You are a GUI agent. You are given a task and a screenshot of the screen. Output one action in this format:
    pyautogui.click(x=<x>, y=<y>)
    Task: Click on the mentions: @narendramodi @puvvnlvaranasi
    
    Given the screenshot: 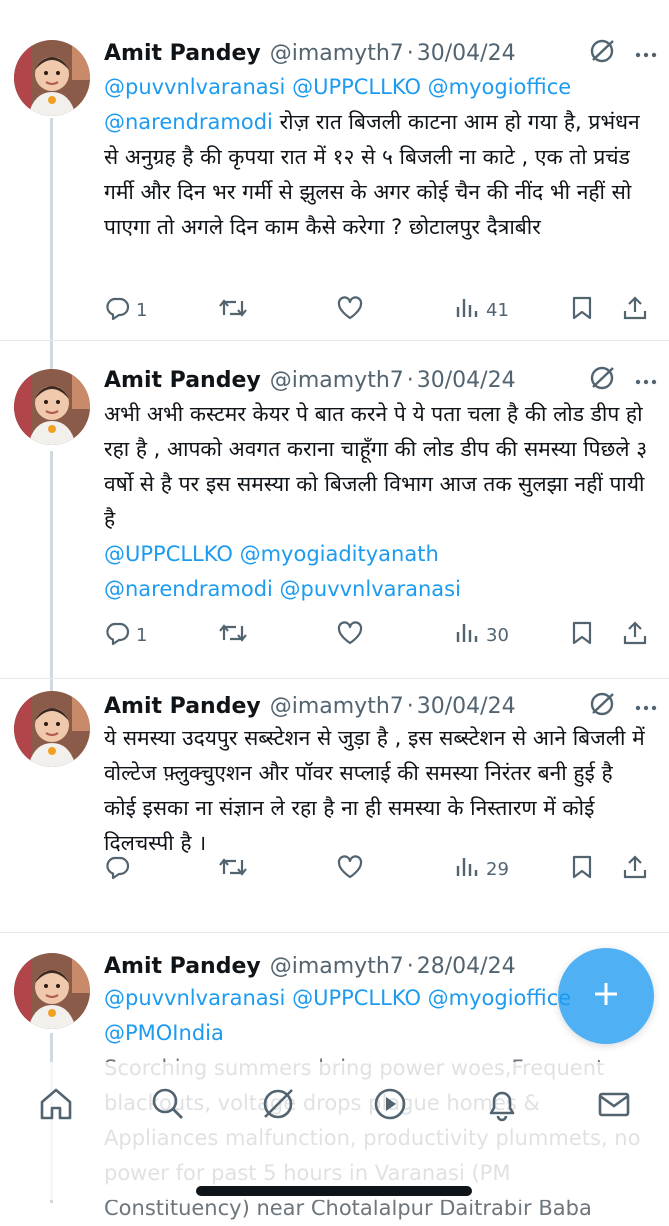 What is the action you would take?
    pyautogui.click(x=282, y=589)
    